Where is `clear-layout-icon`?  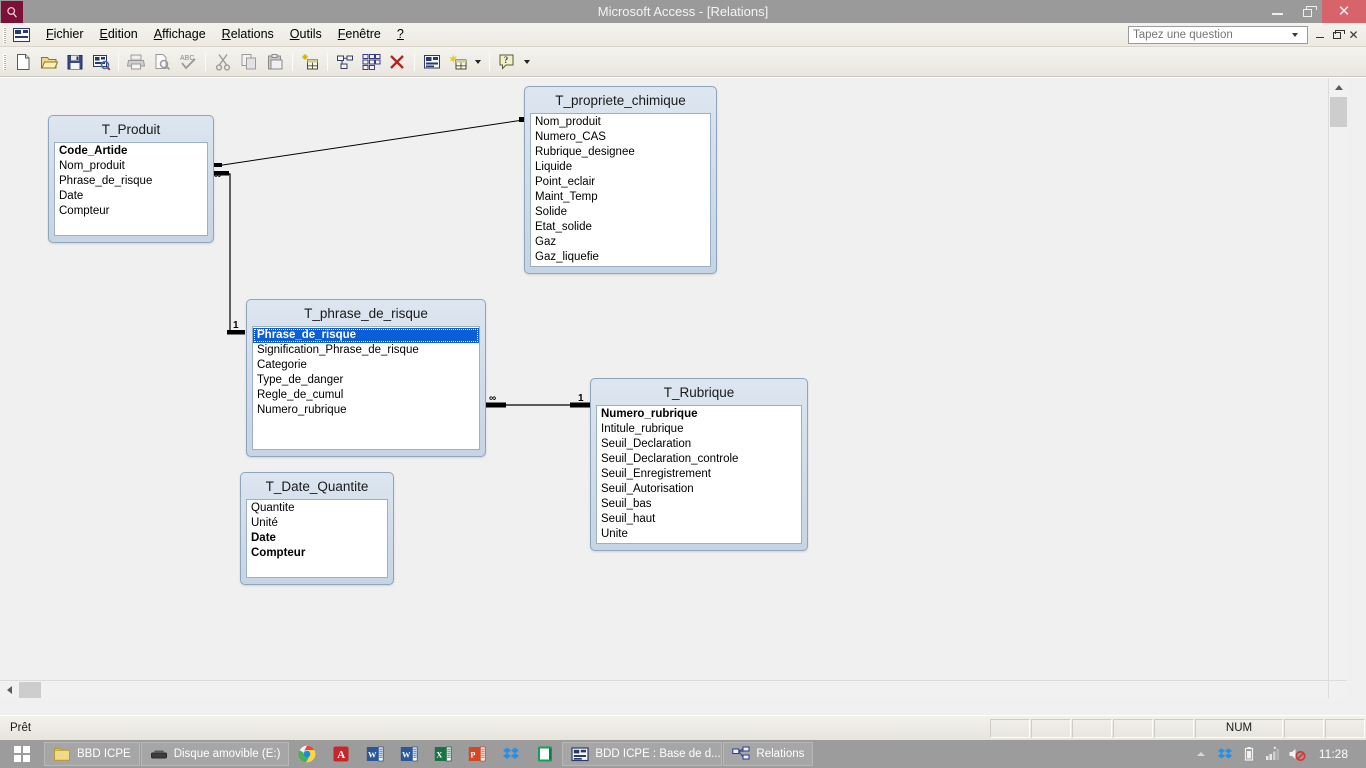
clear-layout-icon is located at coordinates (397, 62).